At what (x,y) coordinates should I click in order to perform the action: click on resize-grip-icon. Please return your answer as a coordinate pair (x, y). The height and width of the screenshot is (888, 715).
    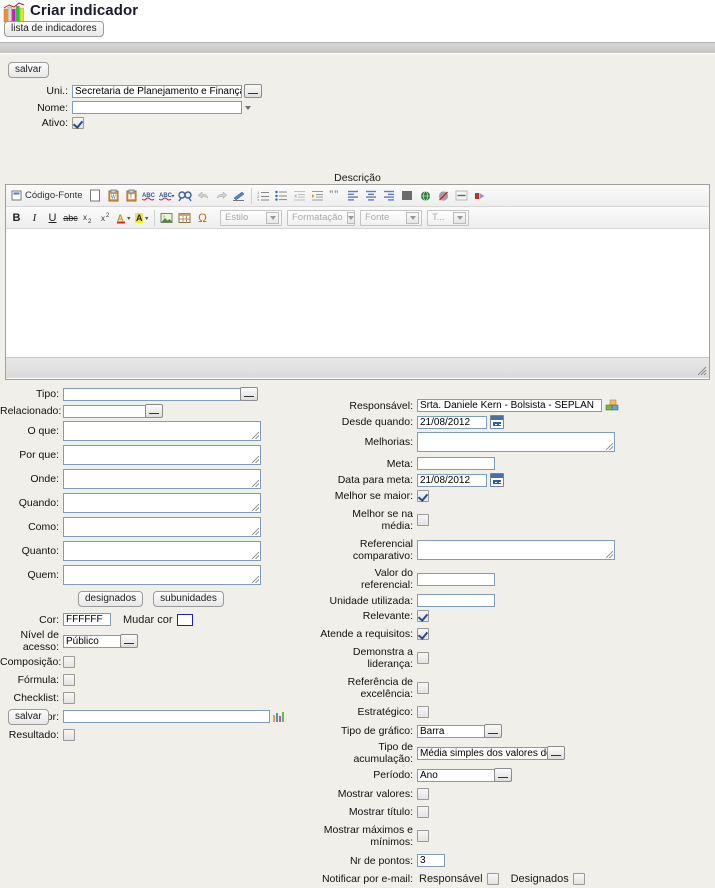
    Looking at the image, I should click on (702, 371).